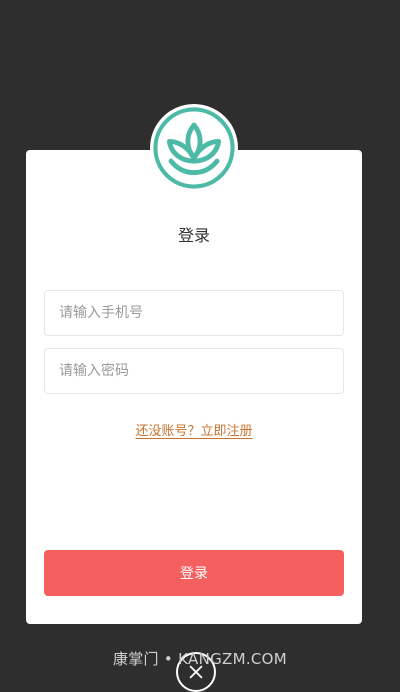 The width and height of the screenshot is (400, 692). Describe the element at coordinates (194, 148) in the screenshot. I see `lotus-logo-icon` at that location.